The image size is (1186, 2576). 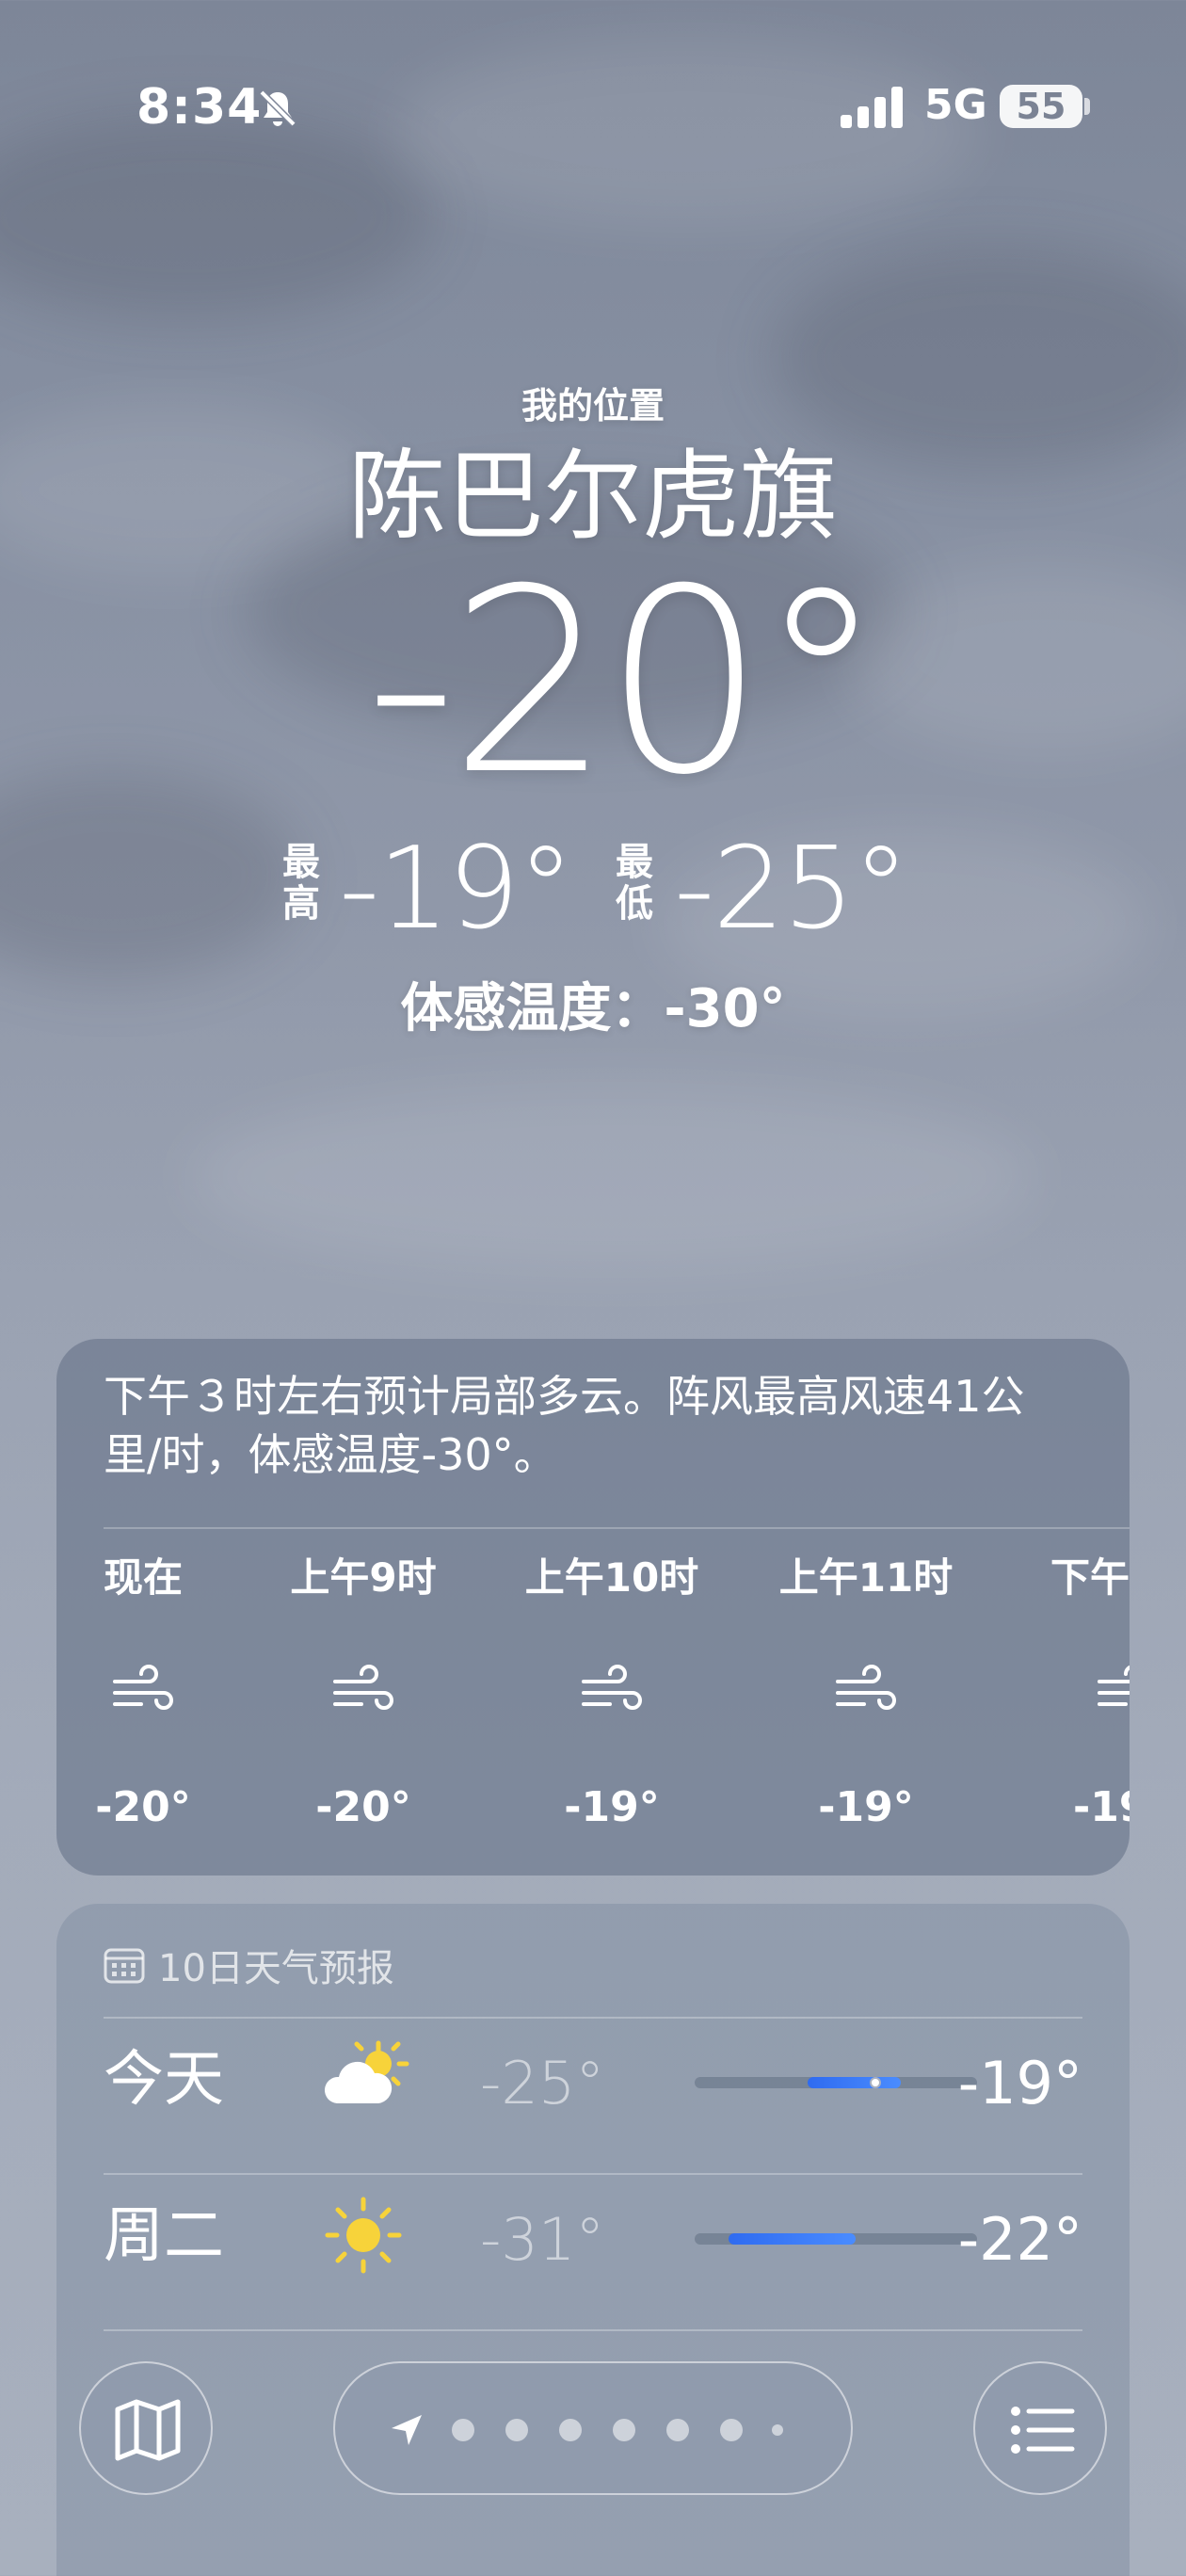 I want to click on cellular-signal-icon, so click(x=872, y=107).